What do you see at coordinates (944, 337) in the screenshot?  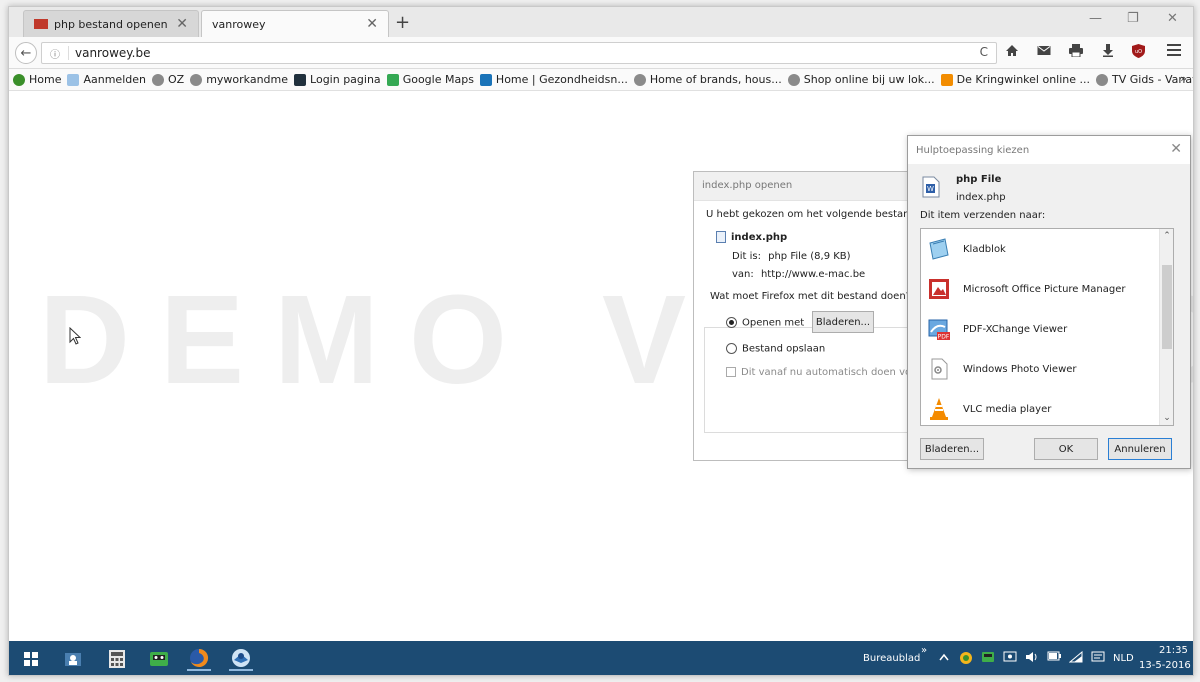 I see `svg-text: PDF` at bounding box center [944, 337].